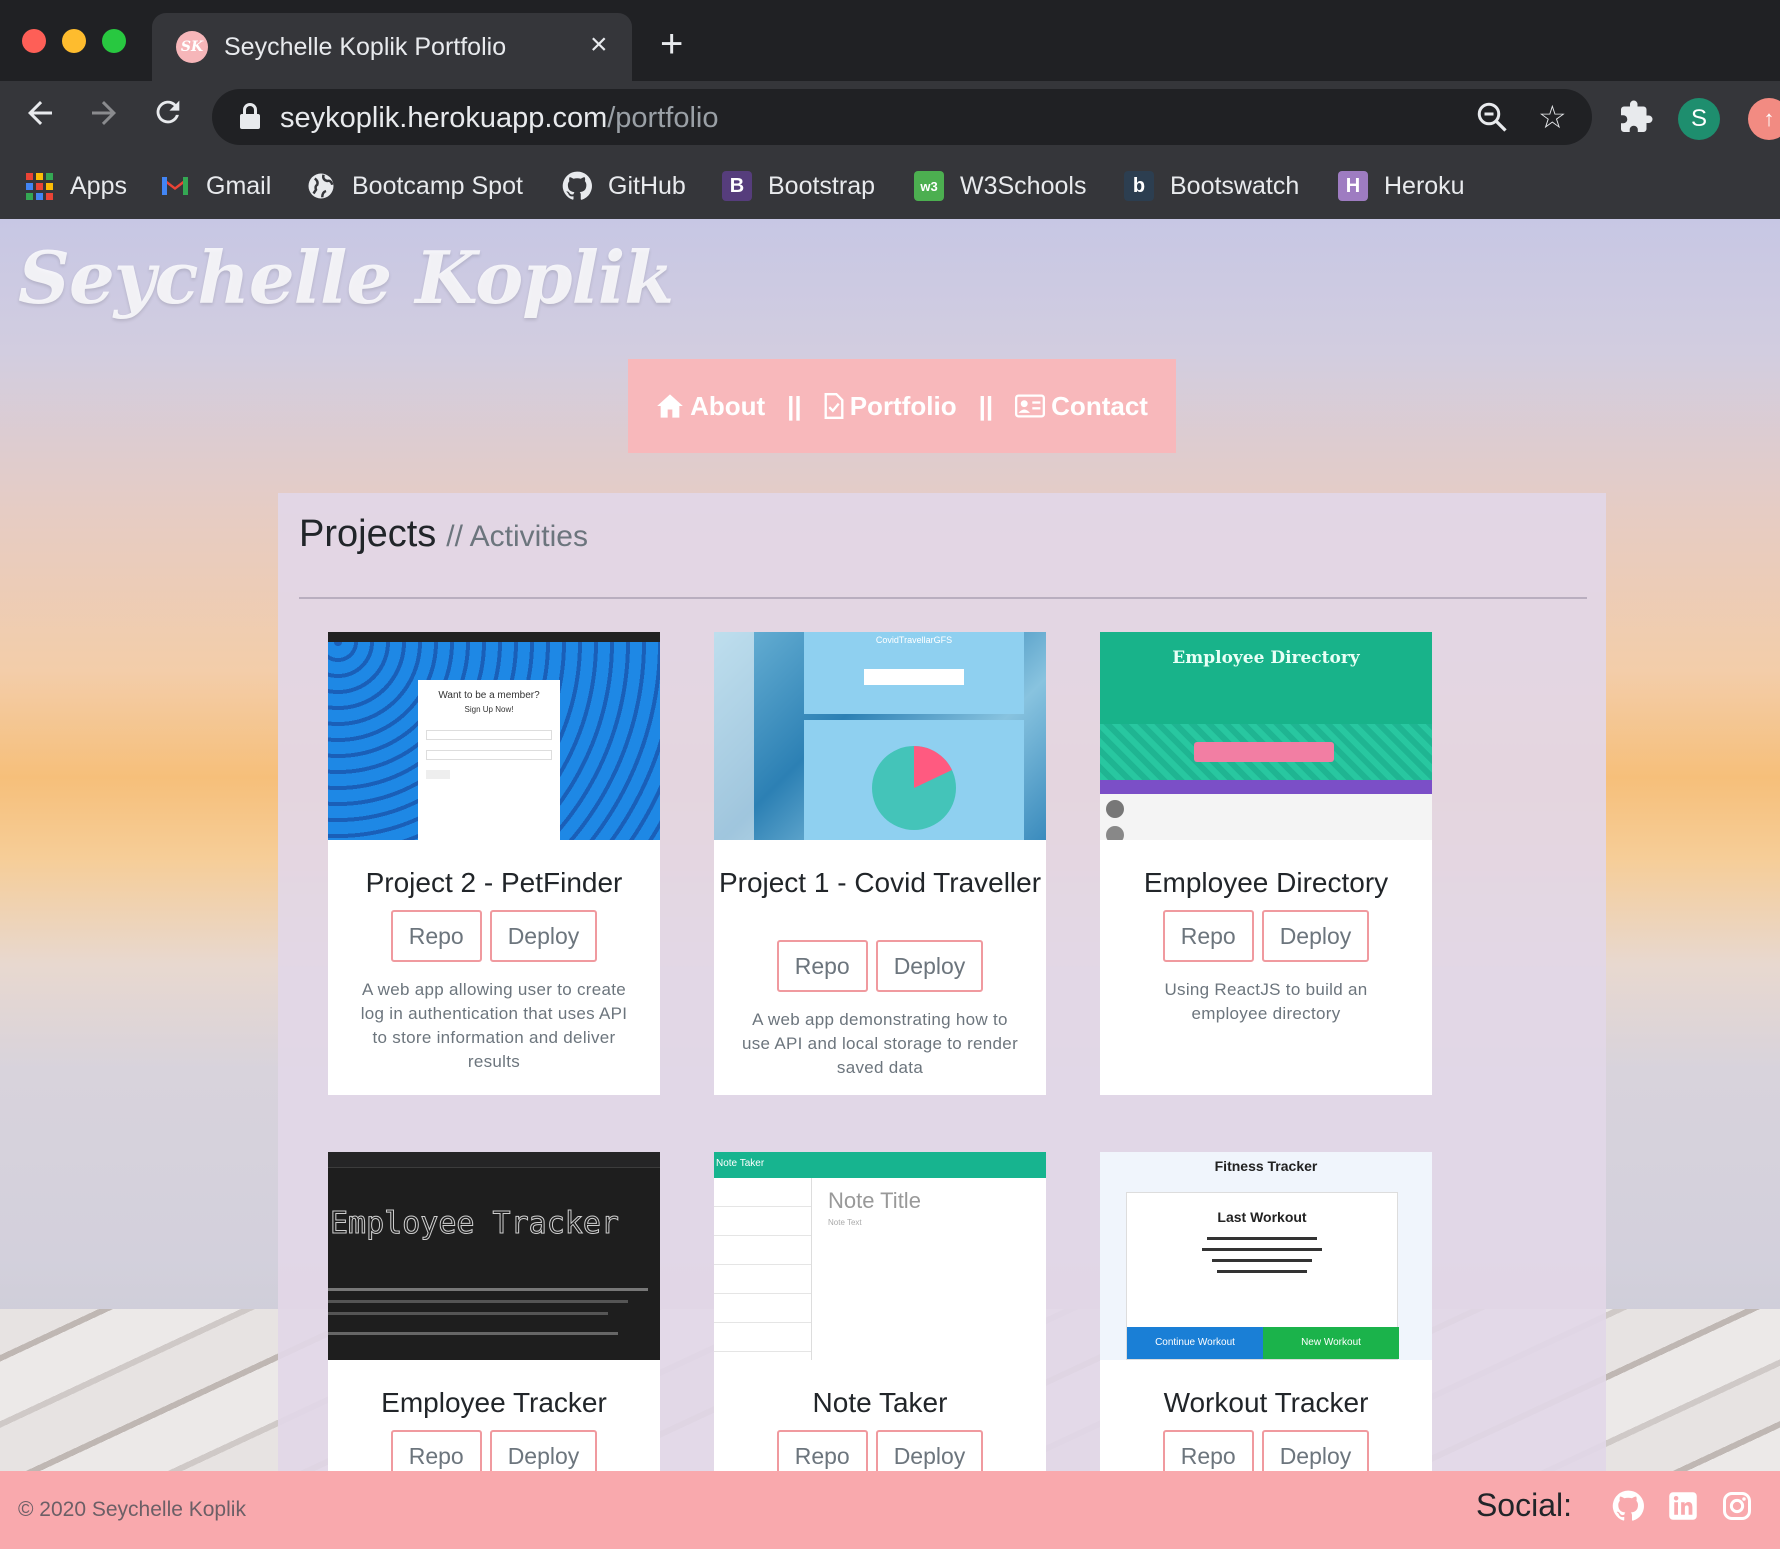  Describe the element at coordinates (1266, 1402) in the screenshot. I see `project-title: Workout Tracker` at that location.